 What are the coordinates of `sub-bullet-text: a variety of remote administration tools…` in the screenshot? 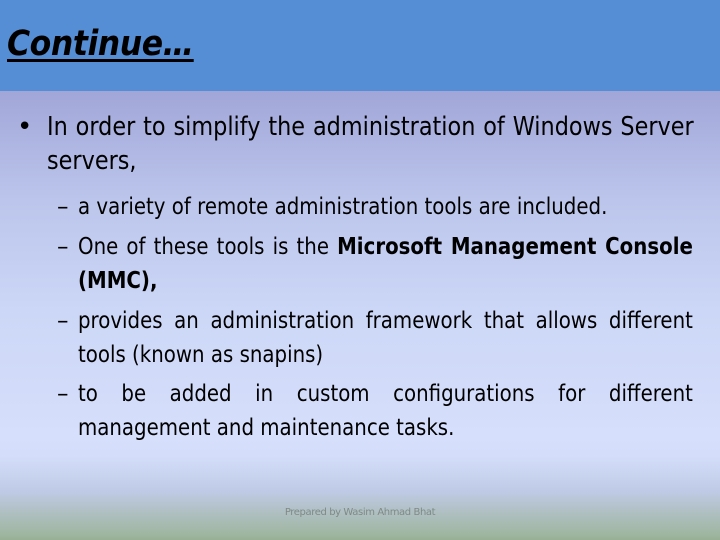 It's located at (343, 207).